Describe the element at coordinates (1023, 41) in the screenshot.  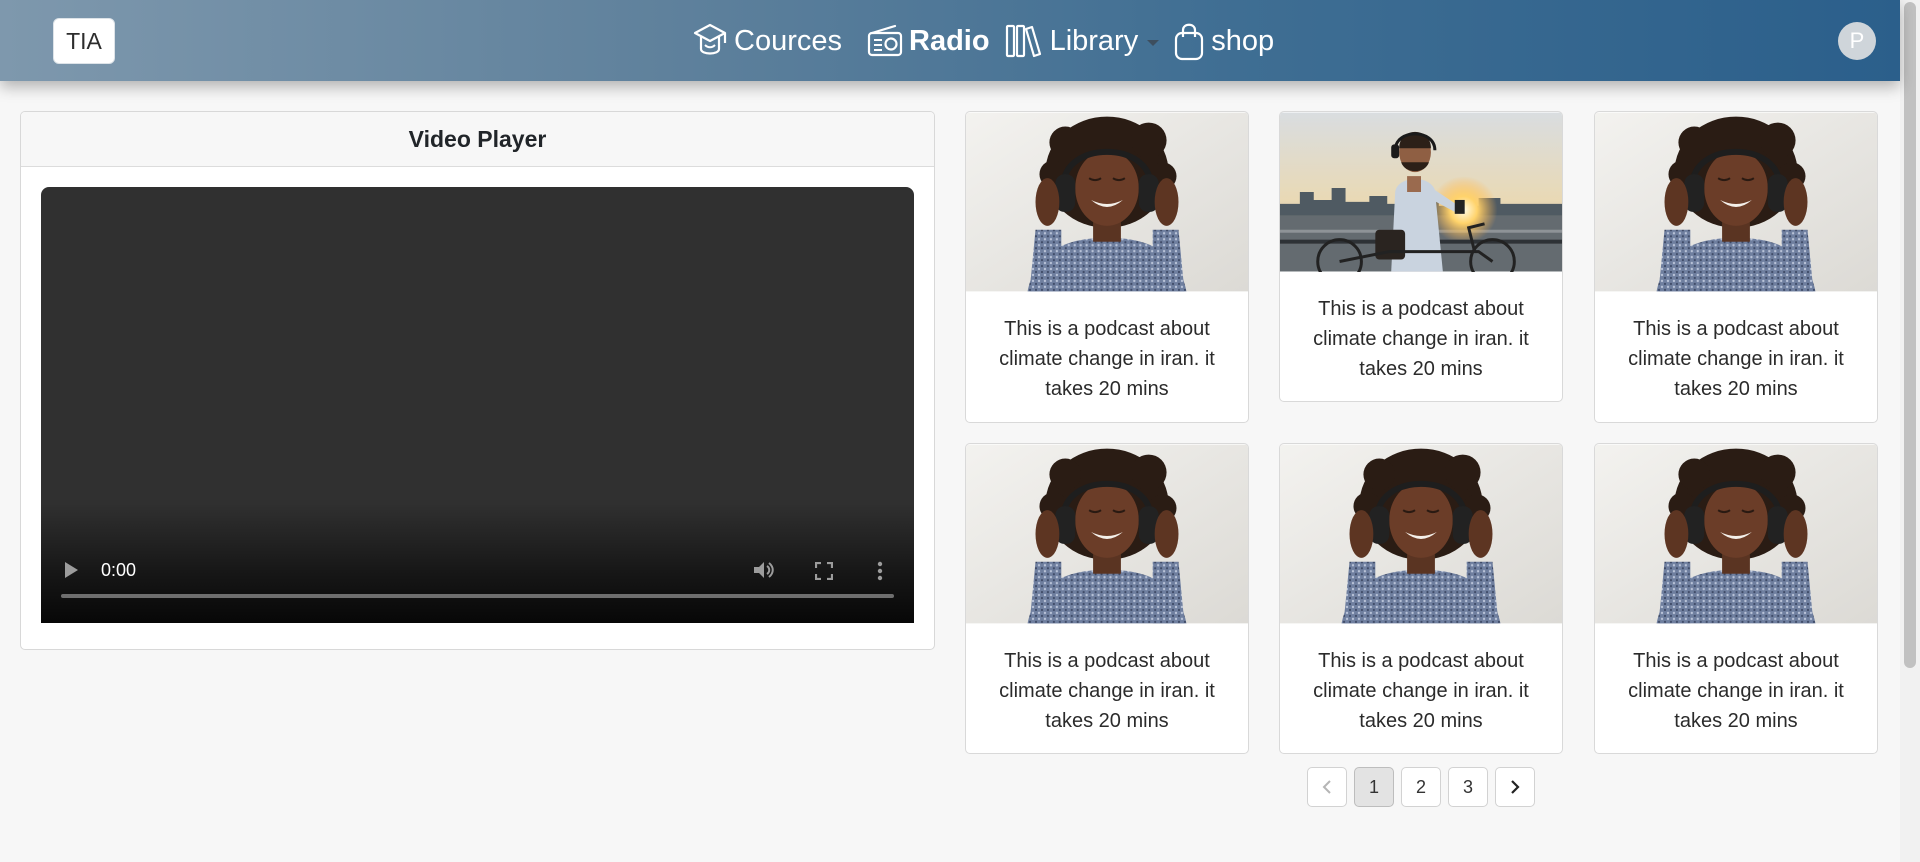
I see `books-icon` at that location.